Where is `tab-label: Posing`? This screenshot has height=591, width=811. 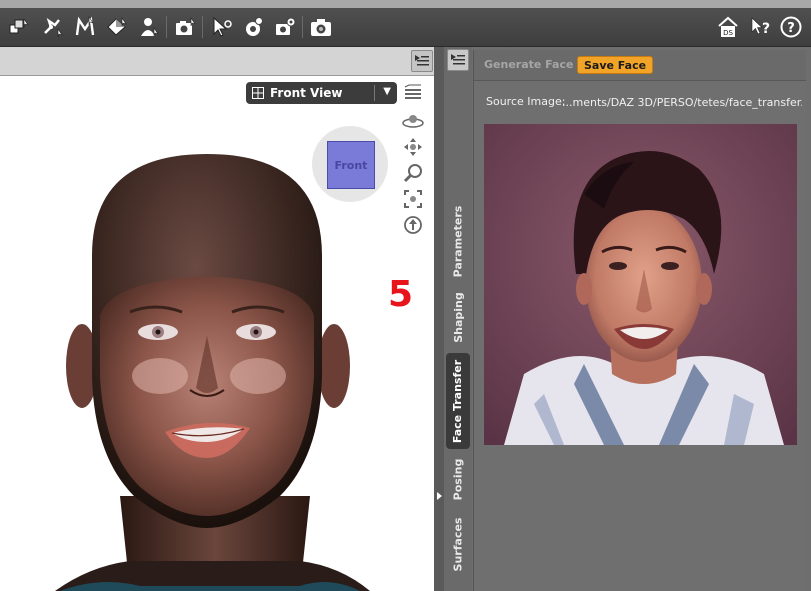 tab-label: Posing is located at coordinates (458, 479).